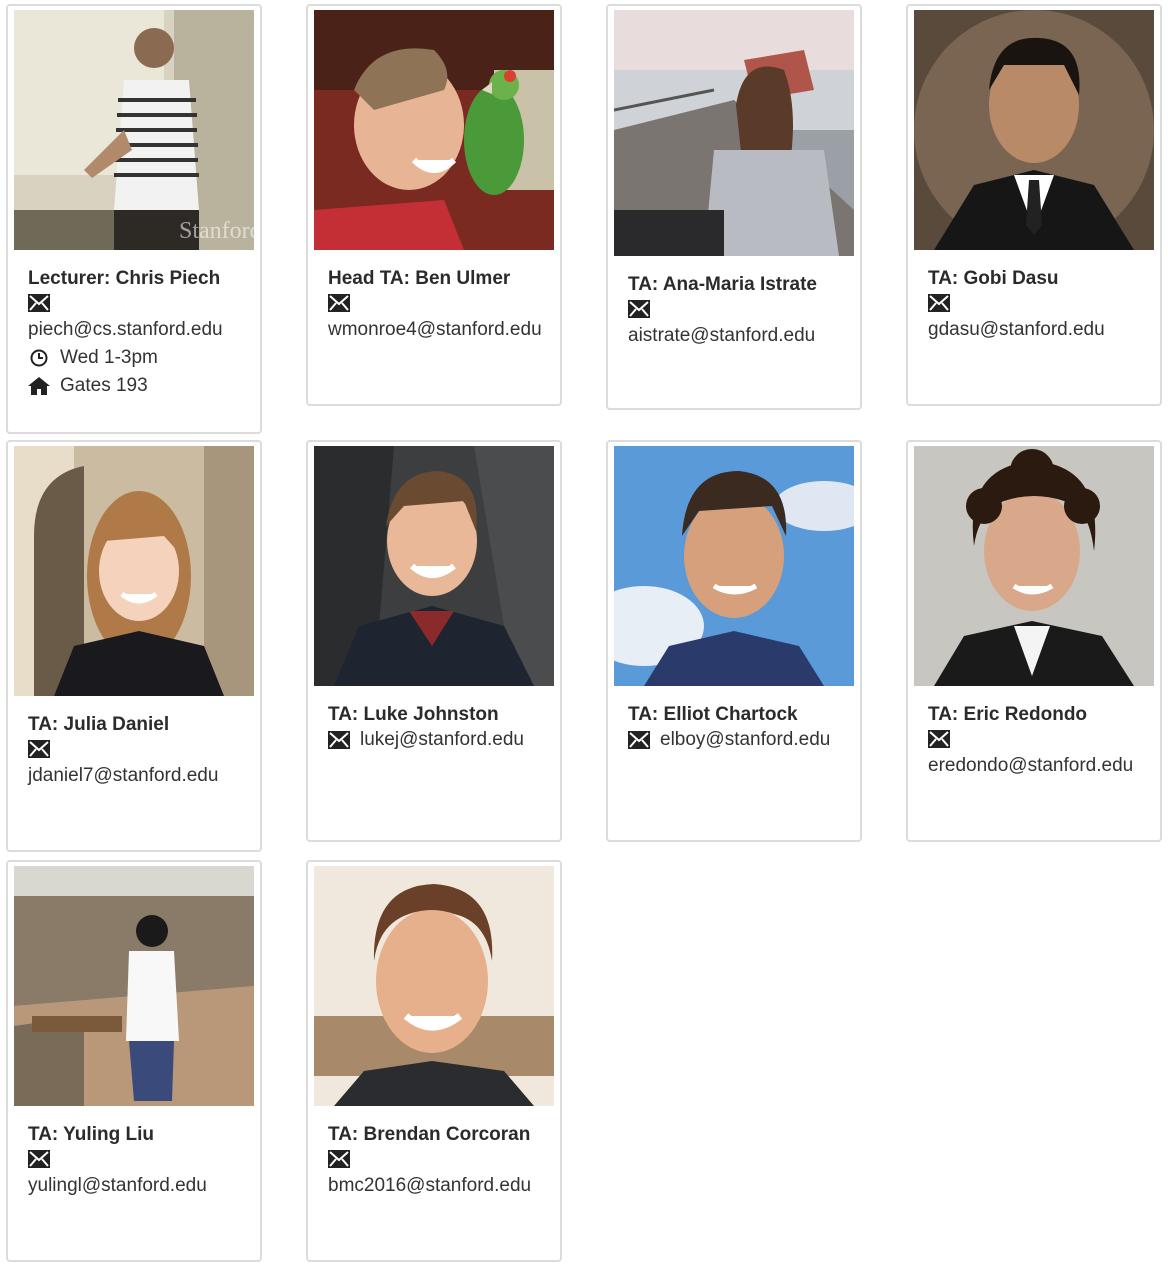 Image resolution: width=1168 pixels, height=1274 pixels. Describe the element at coordinates (1030, 765) in the screenshot. I see `email-link: eredondo@stanford.edu` at that location.